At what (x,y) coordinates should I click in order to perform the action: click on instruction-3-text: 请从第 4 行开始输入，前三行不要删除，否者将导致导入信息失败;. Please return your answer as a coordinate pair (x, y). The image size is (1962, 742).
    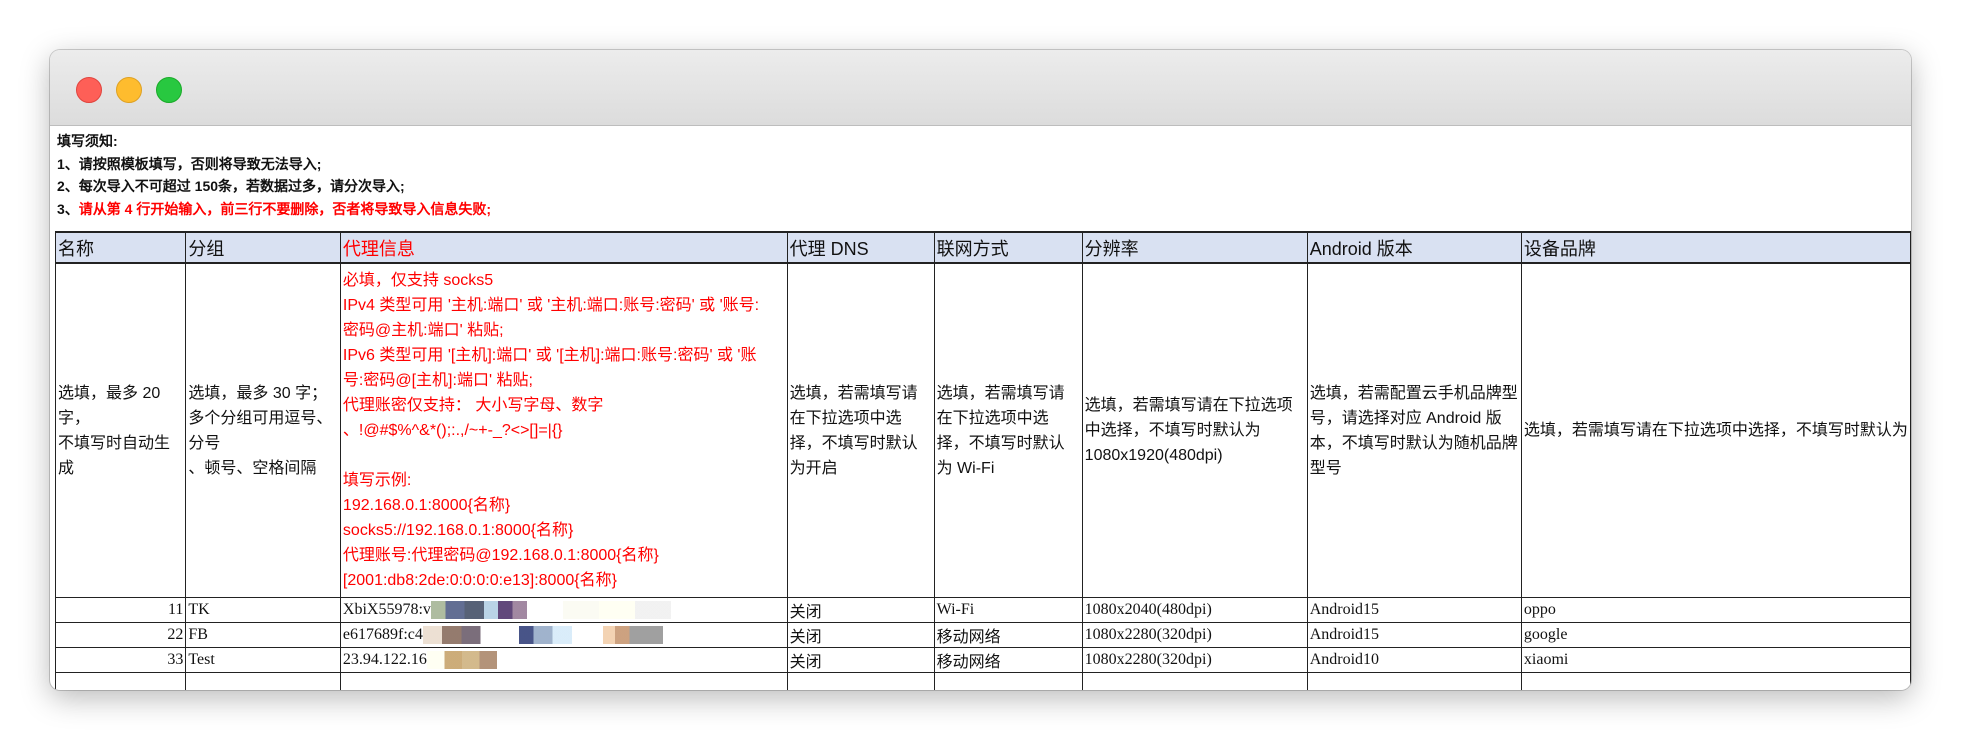
    Looking at the image, I should click on (285, 208).